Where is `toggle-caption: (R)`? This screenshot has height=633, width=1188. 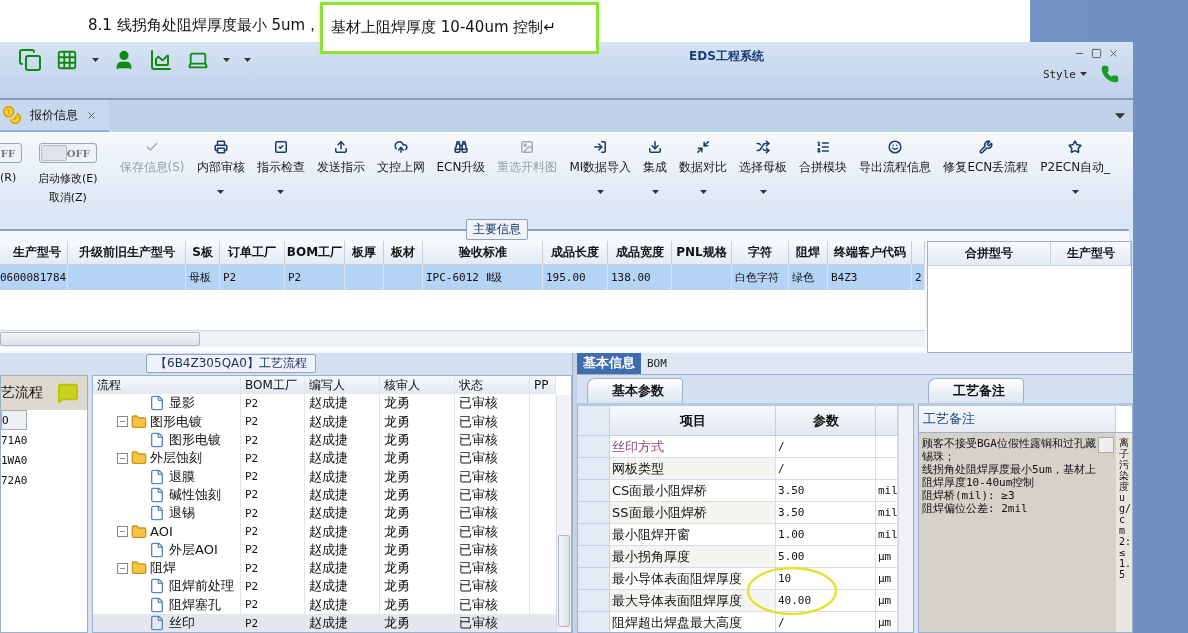
toggle-caption: (R) is located at coordinates (8, 177).